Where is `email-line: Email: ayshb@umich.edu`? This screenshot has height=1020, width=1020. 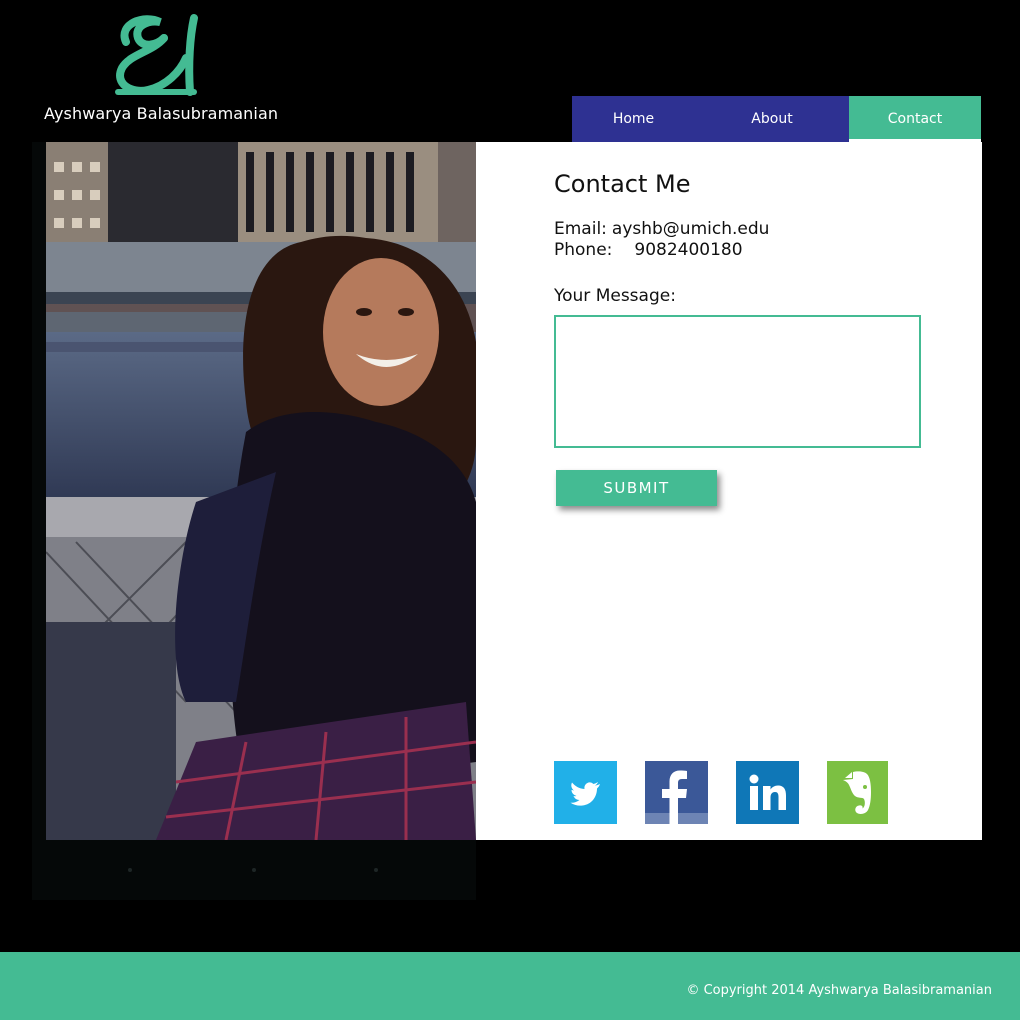 email-line: Email: ayshb@umich.edu is located at coordinates (661, 229).